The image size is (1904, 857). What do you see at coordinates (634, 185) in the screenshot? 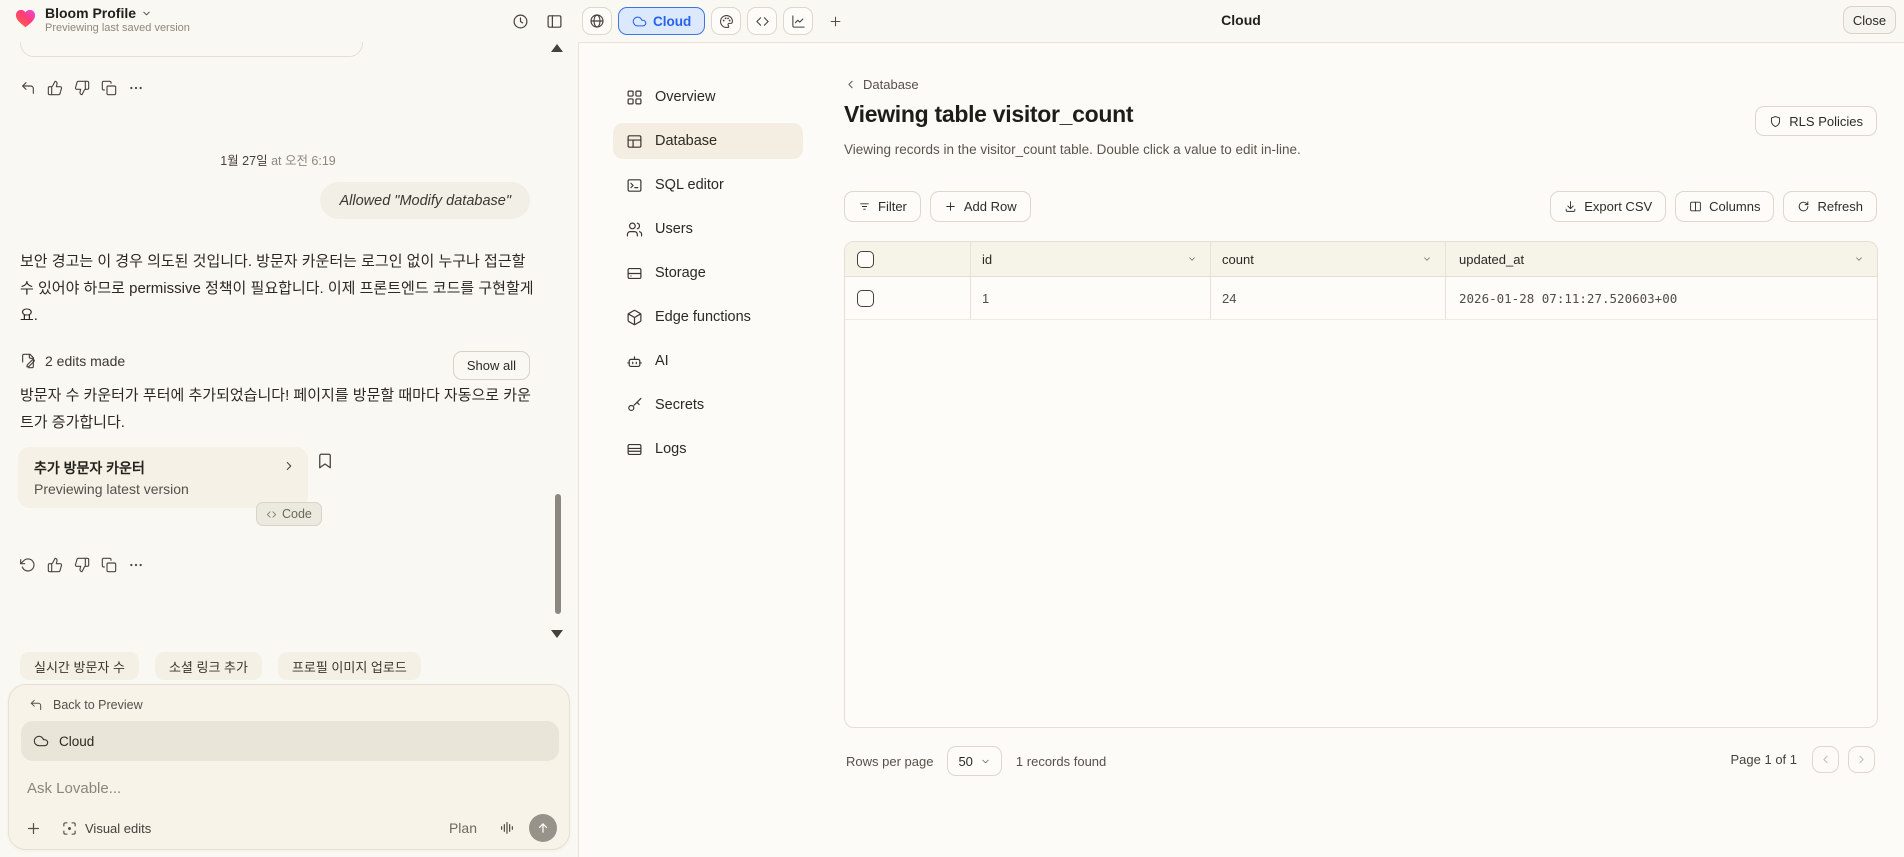
I see `terminal-icon` at bounding box center [634, 185].